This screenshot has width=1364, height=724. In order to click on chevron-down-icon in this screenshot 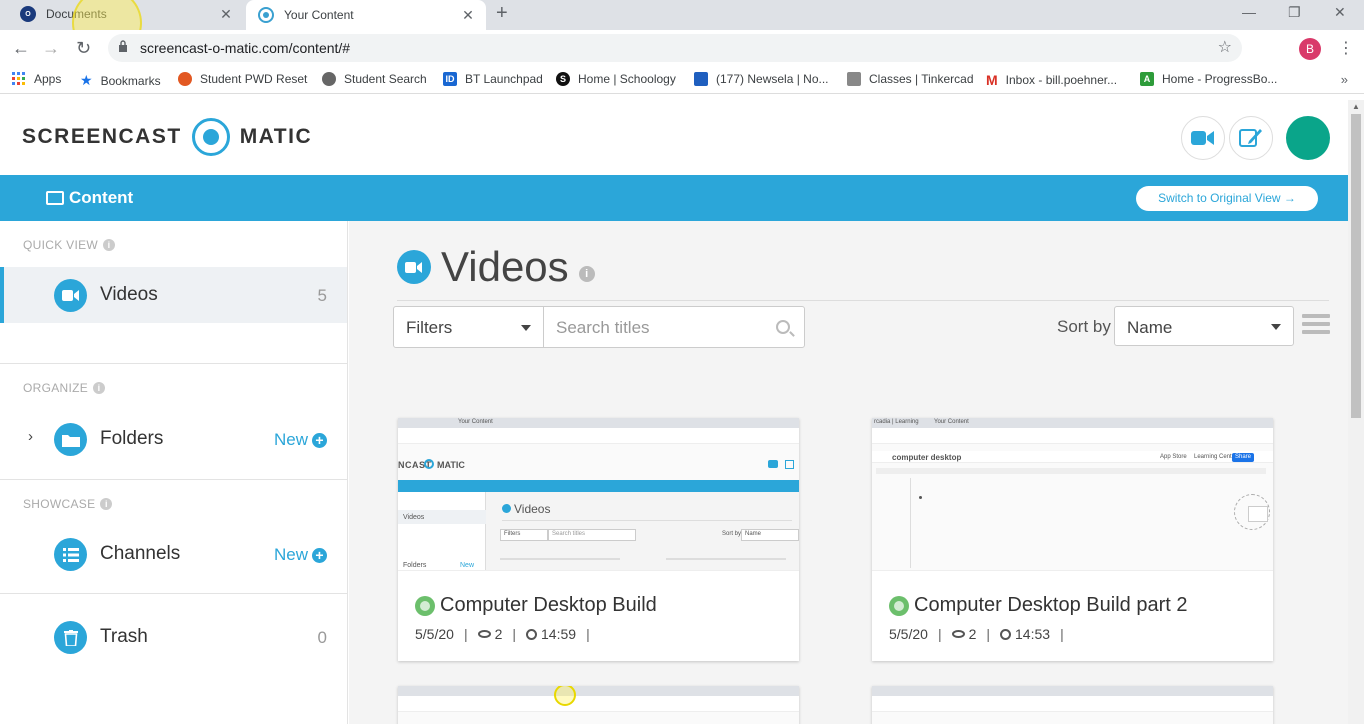, I will do `click(526, 328)`.